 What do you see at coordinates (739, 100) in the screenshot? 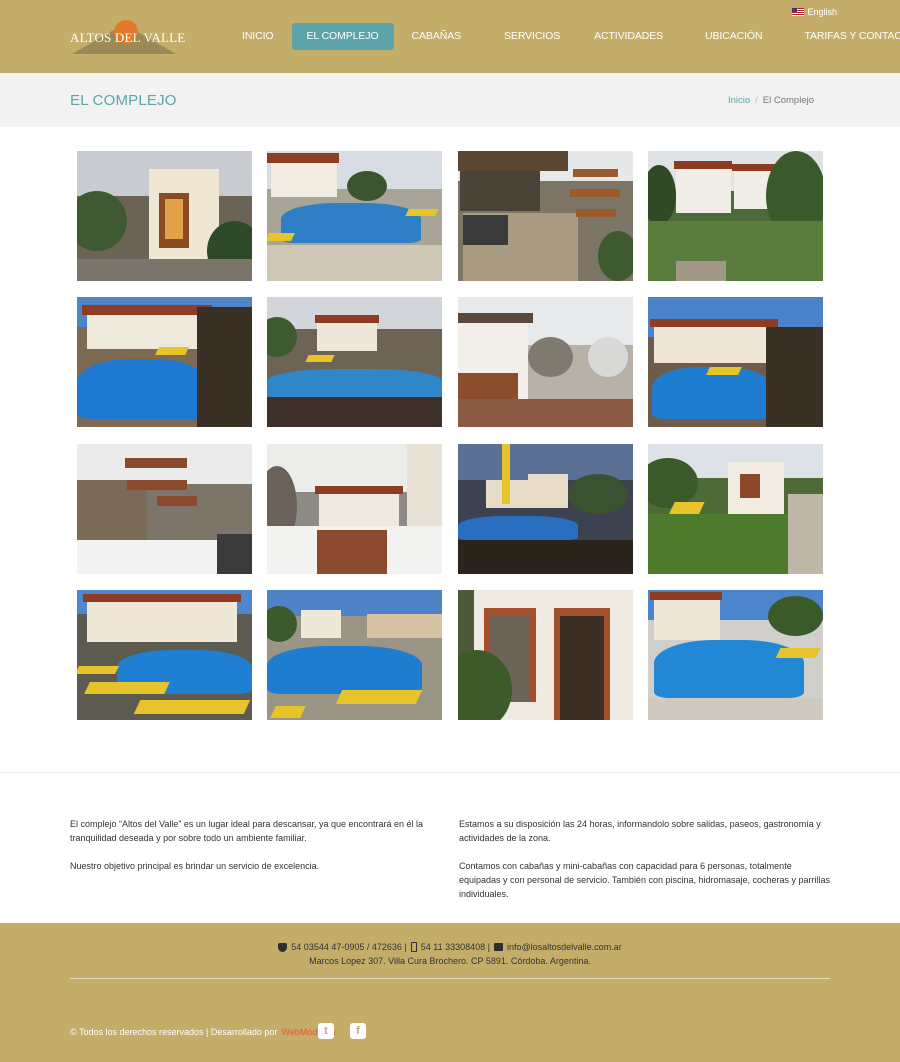
I see `breadcrumb-home: Inicio` at bounding box center [739, 100].